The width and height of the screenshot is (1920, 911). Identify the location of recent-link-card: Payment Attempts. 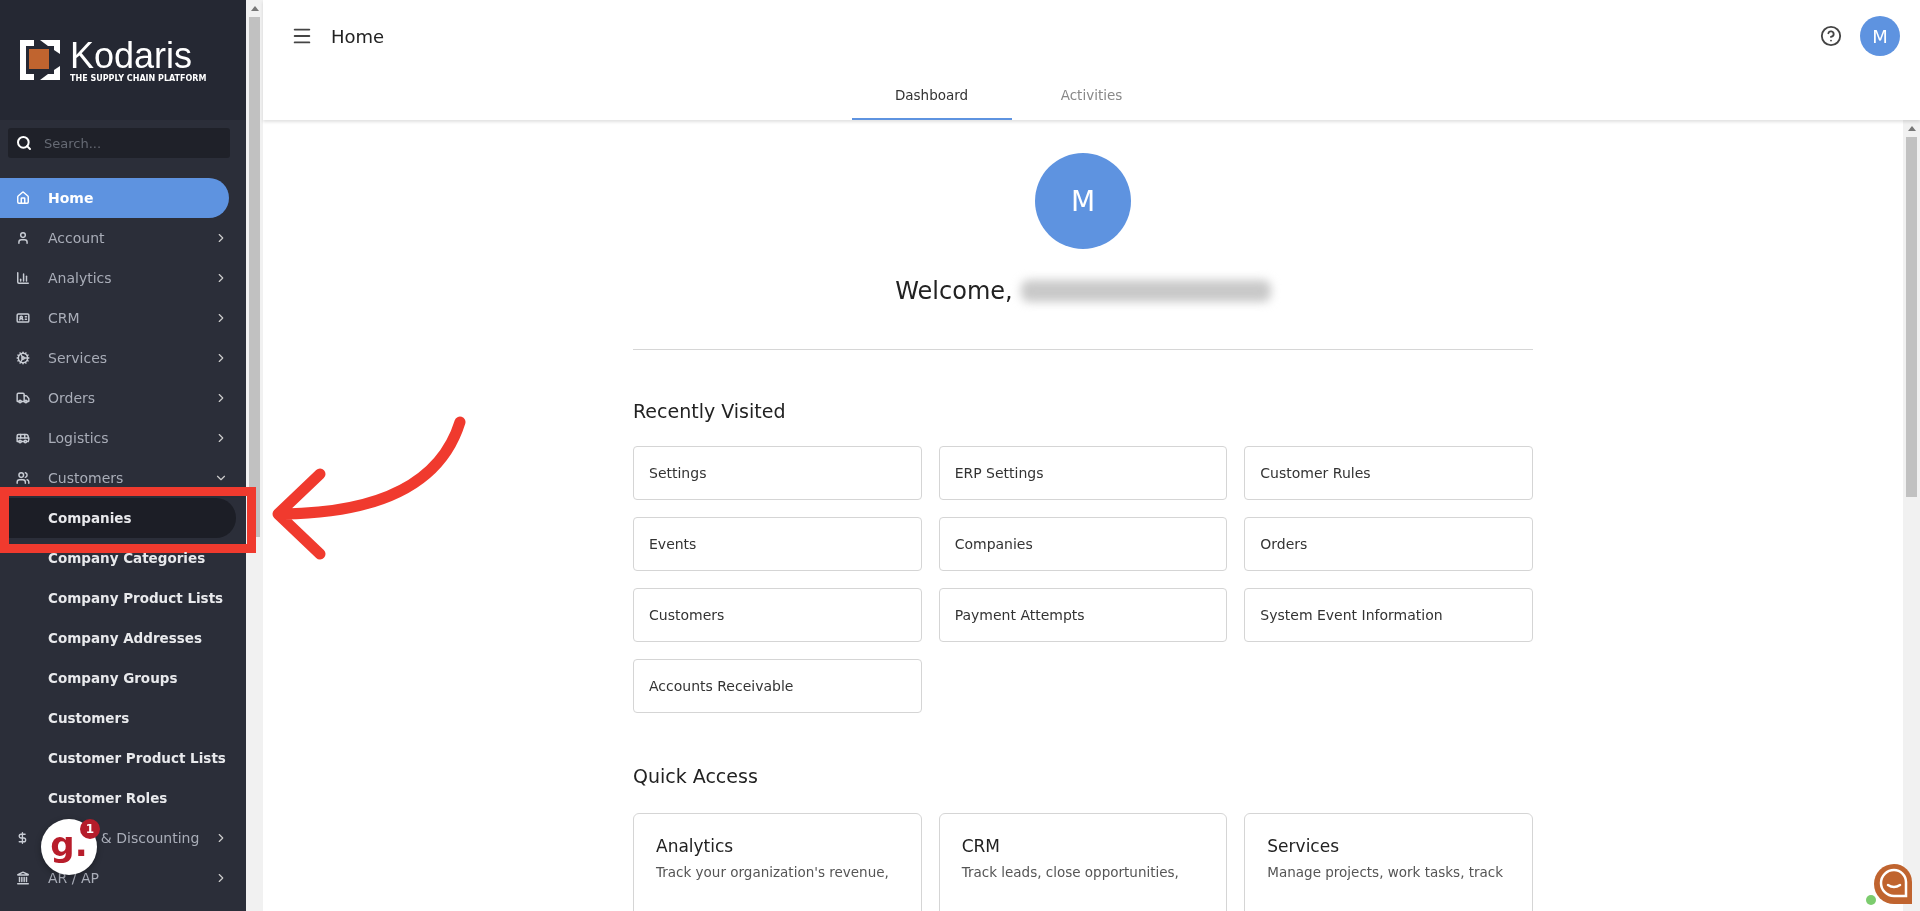
(1083, 615).